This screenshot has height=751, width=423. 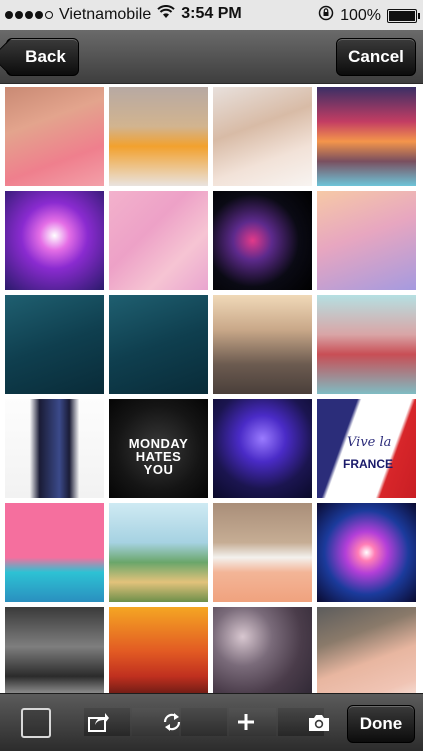 I want to click on photo-thumbnail: MONDAY HATES YOU, so click(x=158, y=448).